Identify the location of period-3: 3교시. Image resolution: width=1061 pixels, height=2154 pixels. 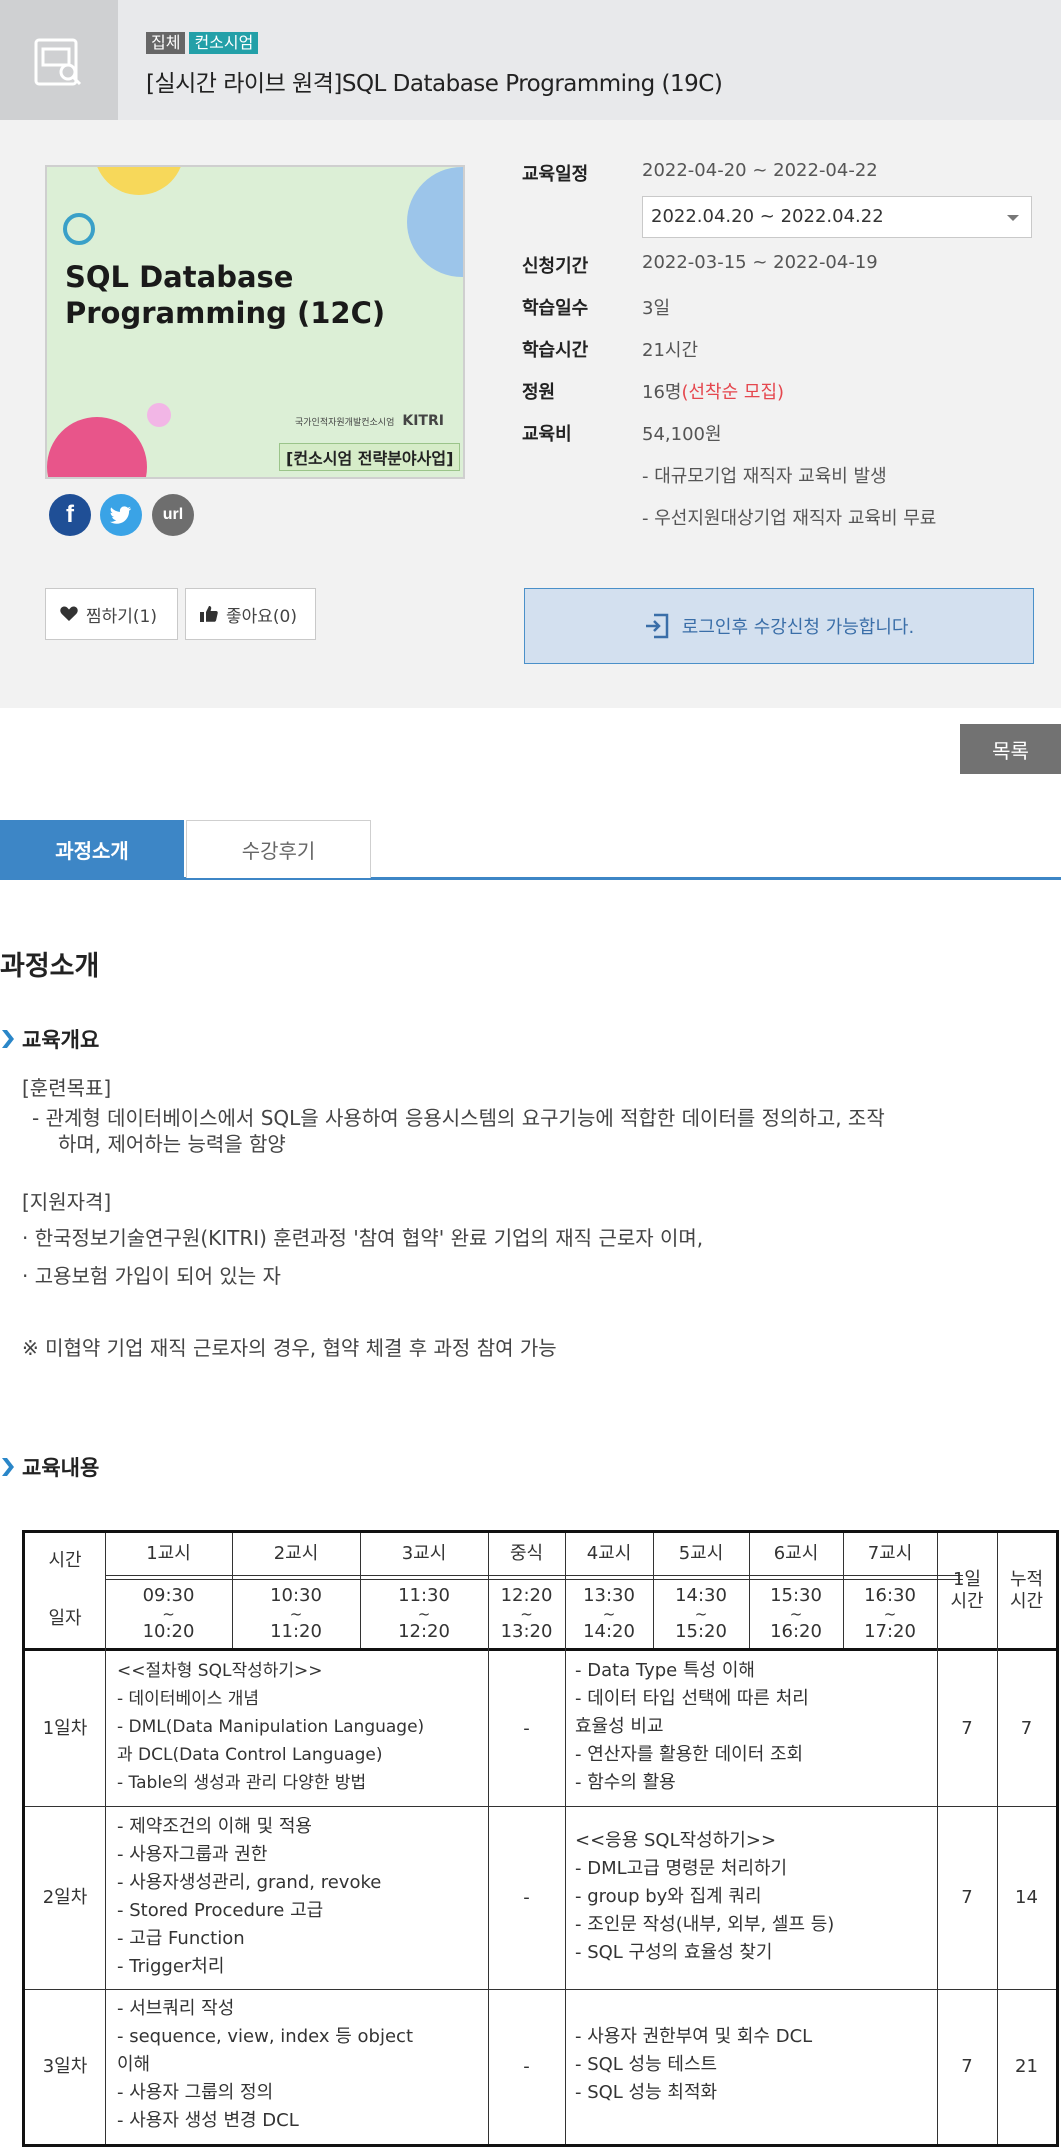
(424, 1553).